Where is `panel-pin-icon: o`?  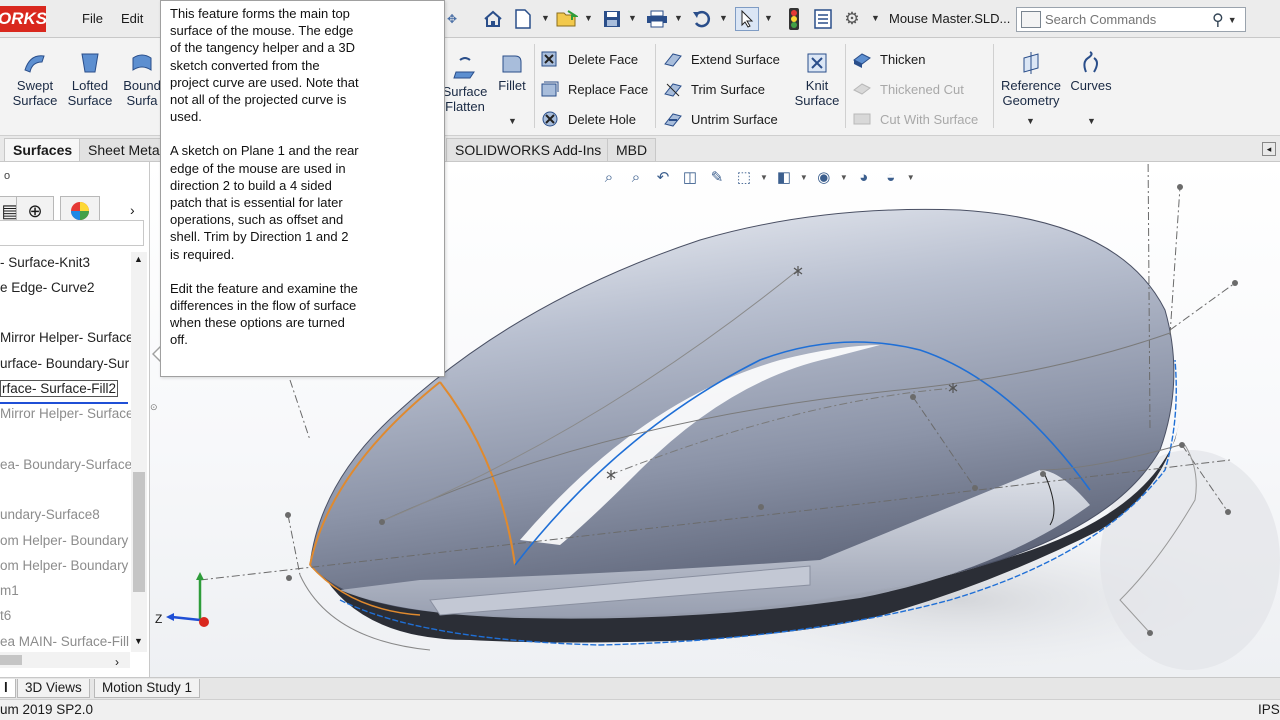
panel-pin-icon: o is located at coordinates (7, 176).